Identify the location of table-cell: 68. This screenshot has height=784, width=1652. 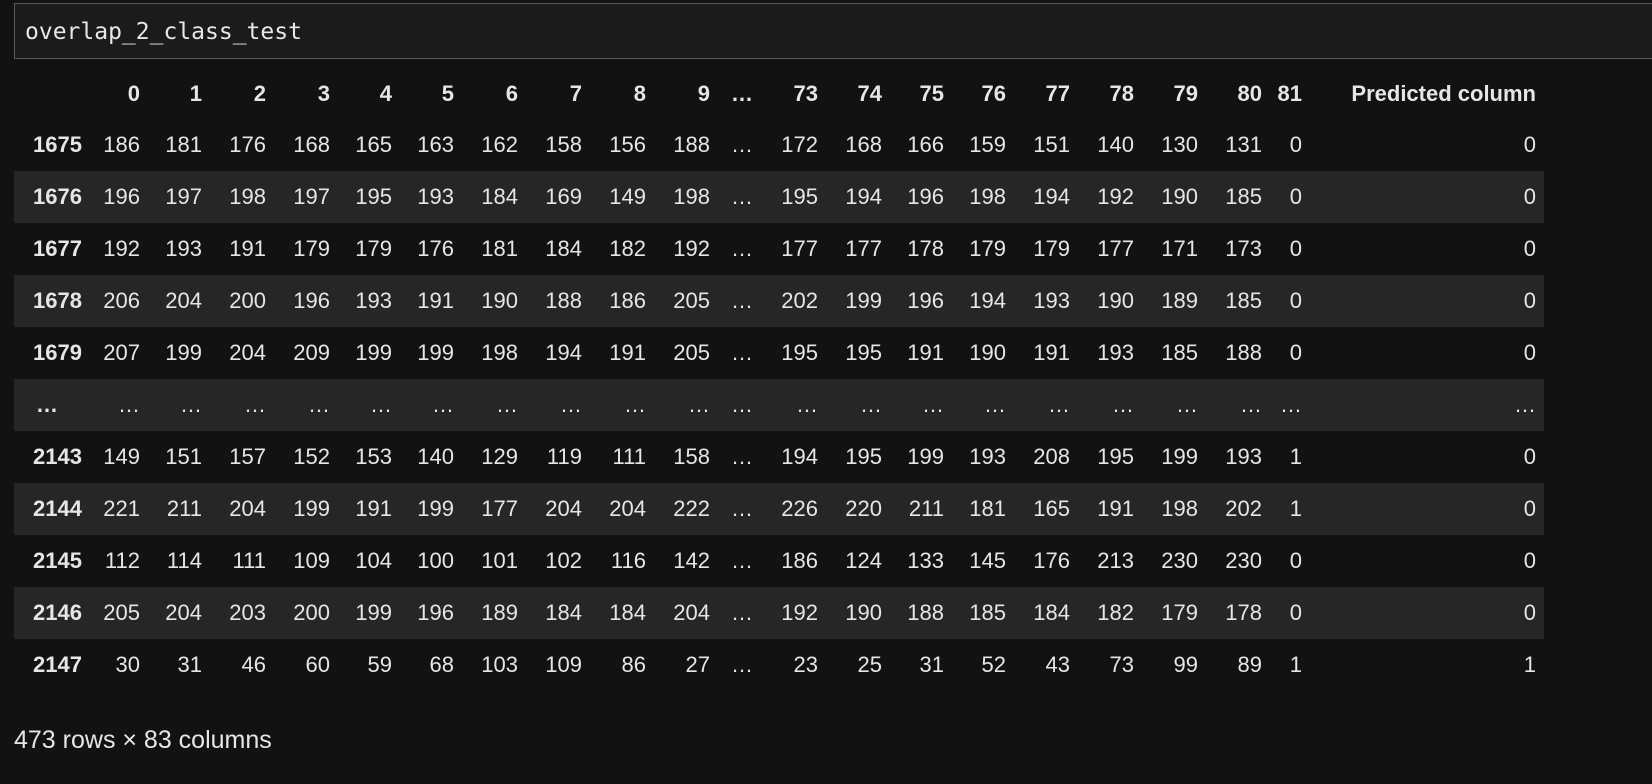
(441, 664).